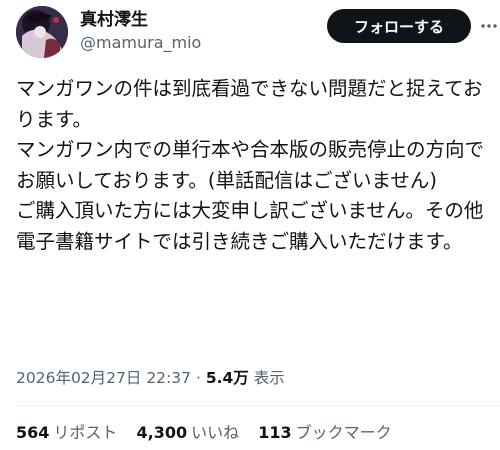 This screenshot has width=500, height=450. What do you see at coordinates (162, 432) in the screenshot?
I see `likes-count: 4,300` at bounding box center [162, 432].